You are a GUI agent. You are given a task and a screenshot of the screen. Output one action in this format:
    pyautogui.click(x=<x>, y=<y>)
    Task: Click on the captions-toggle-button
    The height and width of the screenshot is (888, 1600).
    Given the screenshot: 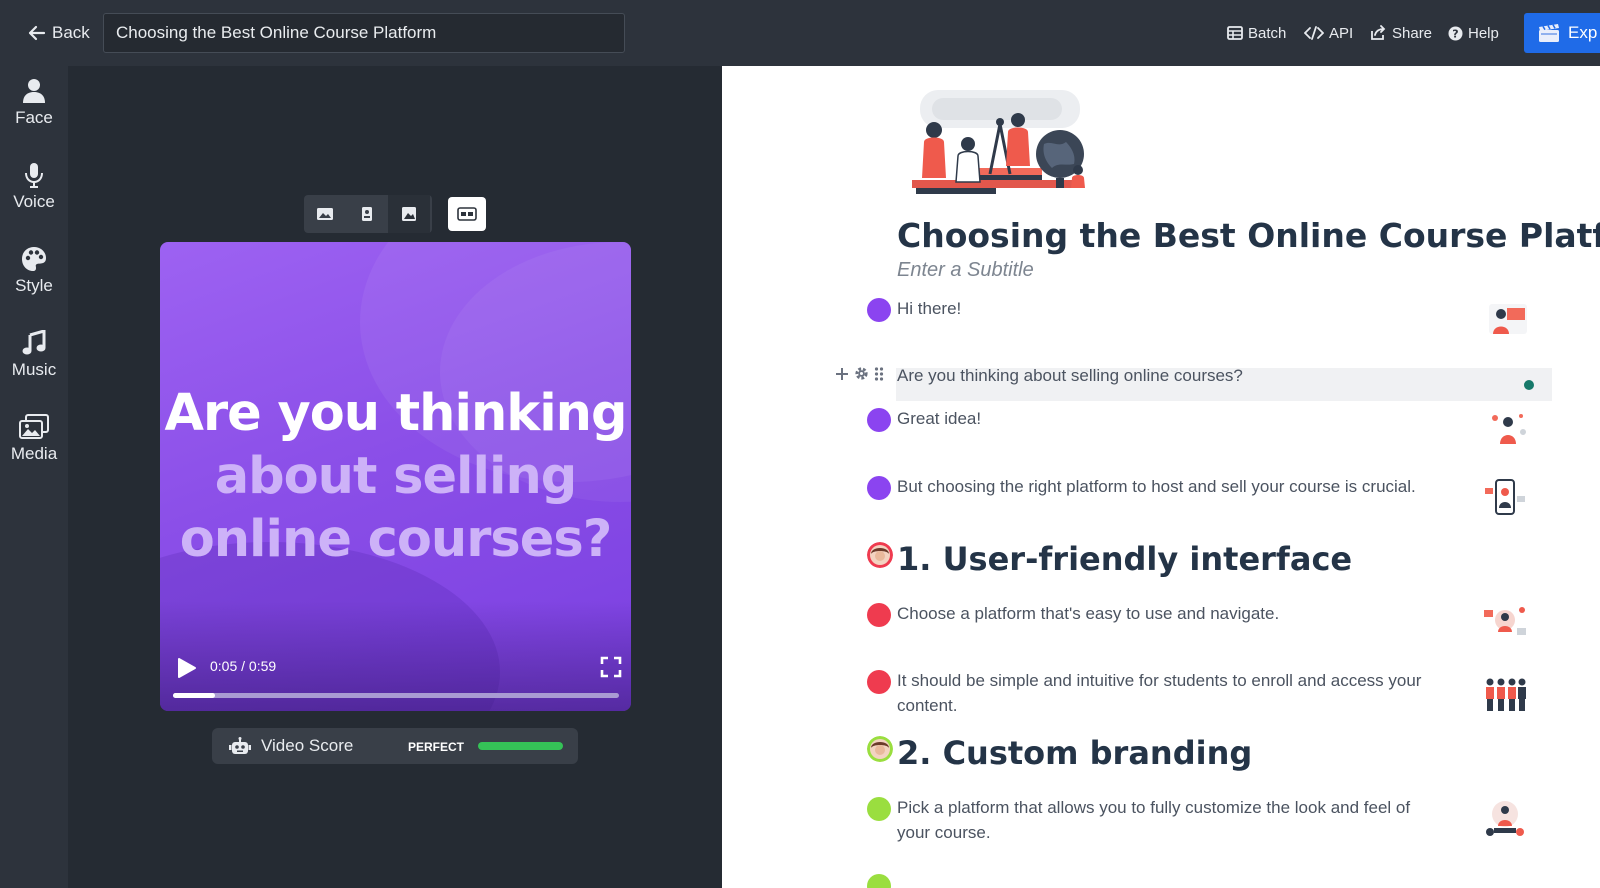 What is the action you would take?
    pyautogui.click(x=467, y=214)
    